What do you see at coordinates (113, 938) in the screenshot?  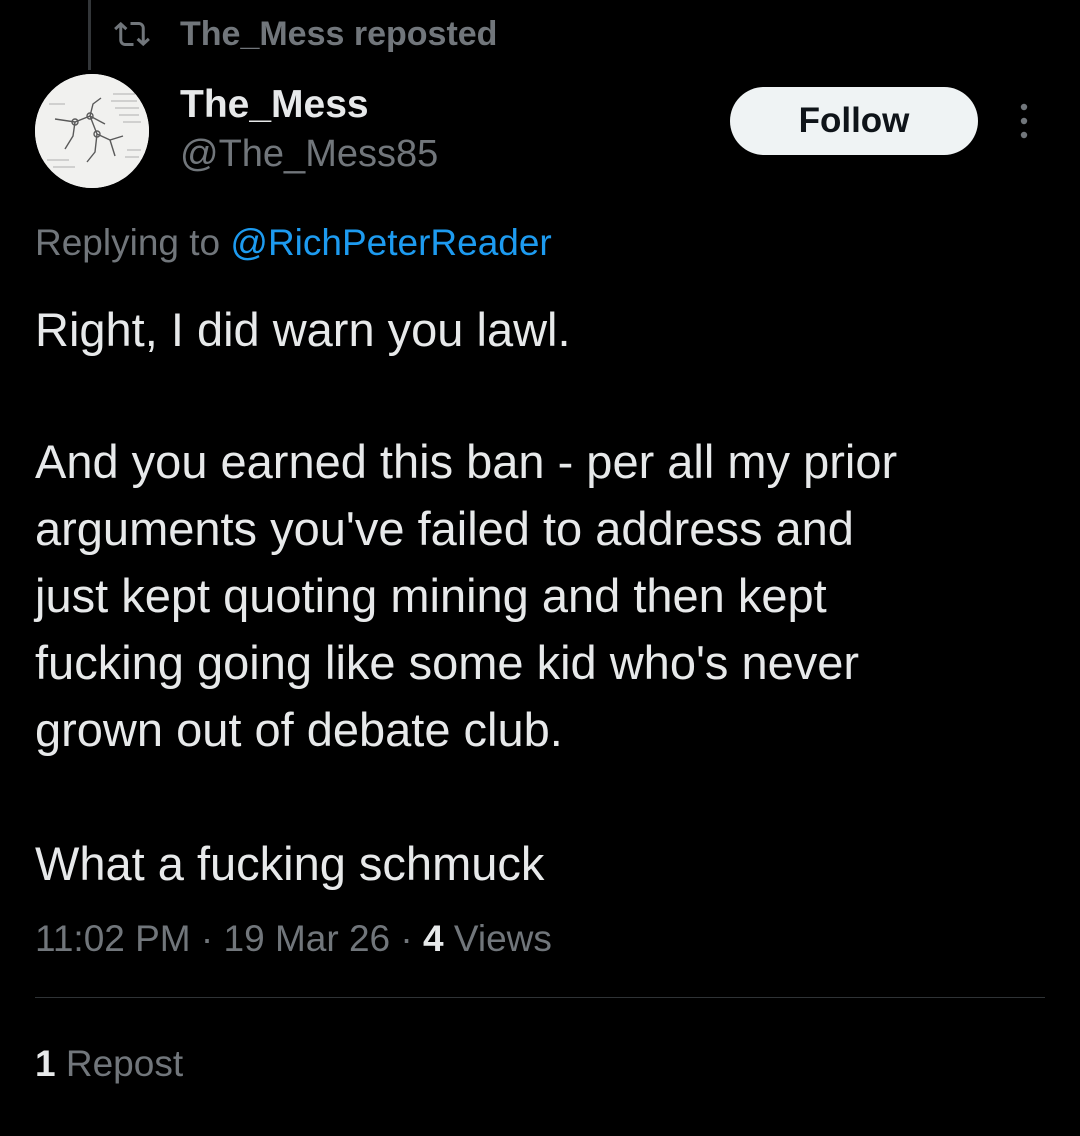 I see `tweet-time: 11:02 PM` at bounding box center [113, 938].